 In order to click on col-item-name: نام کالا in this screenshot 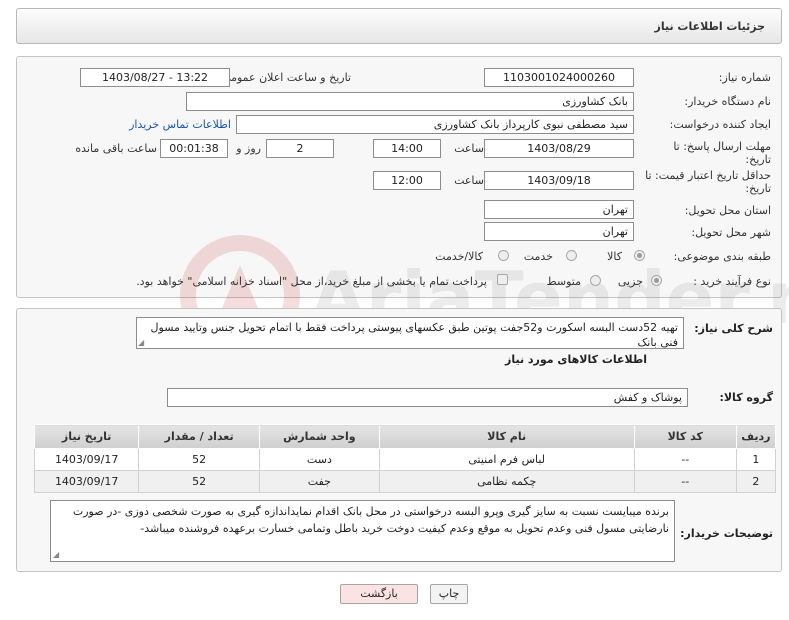, I will do `click(506, 436)`.